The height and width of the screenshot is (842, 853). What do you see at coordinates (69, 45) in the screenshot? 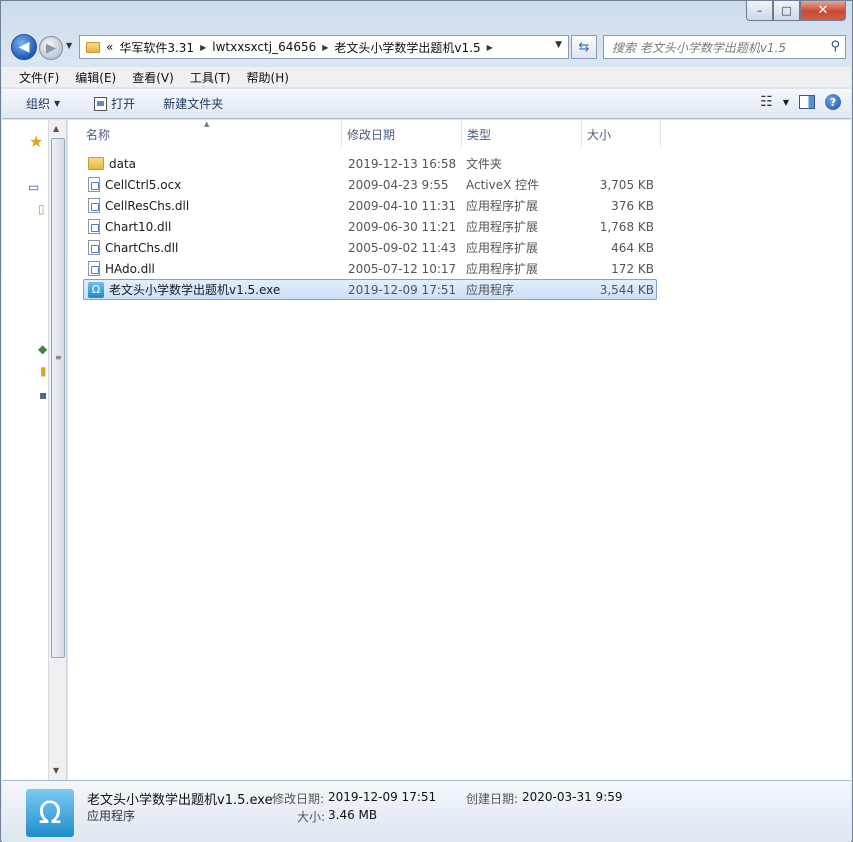
I see `recent-pages-dropdown-icon: ▼` at bounding box center [69, 45].